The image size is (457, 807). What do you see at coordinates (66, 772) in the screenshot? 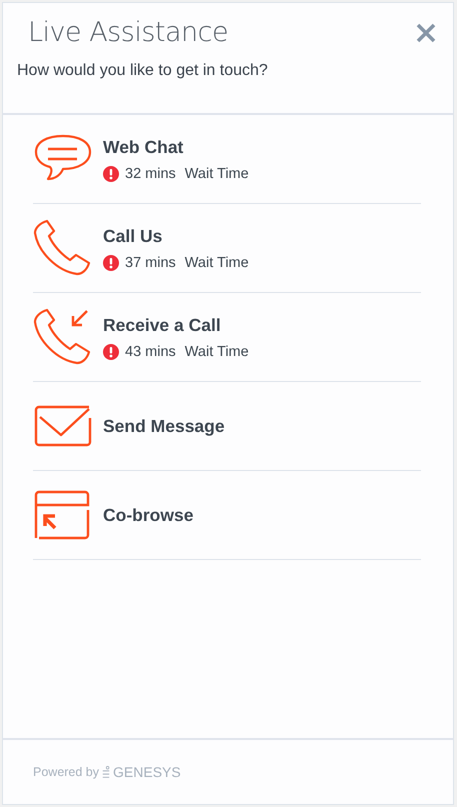
I see `powered-by-text: Powered by` at bounding box center [66, 772].